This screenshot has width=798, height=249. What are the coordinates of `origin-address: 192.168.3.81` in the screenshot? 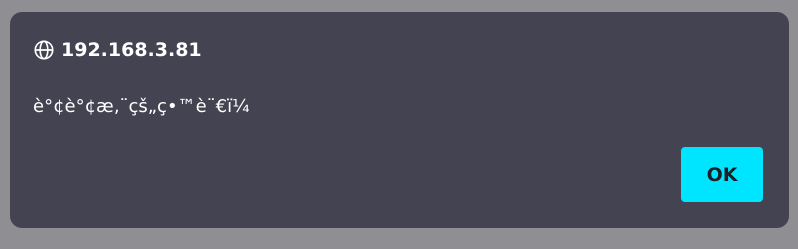 It's located at (131, 50).